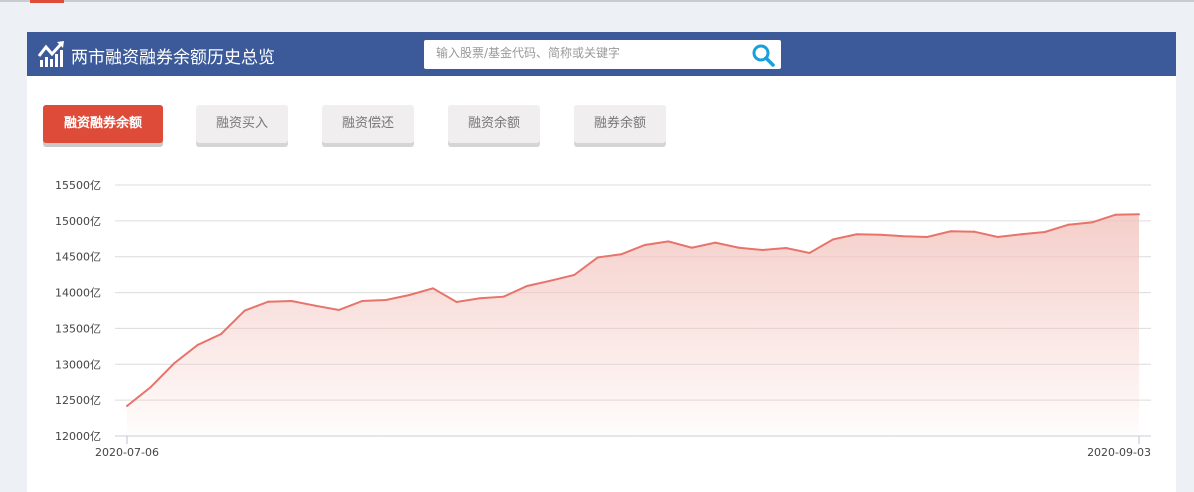 This screenshot has height=492, width=1194. I want to click on y-tick-label: 12500亿, so click(78, 400).